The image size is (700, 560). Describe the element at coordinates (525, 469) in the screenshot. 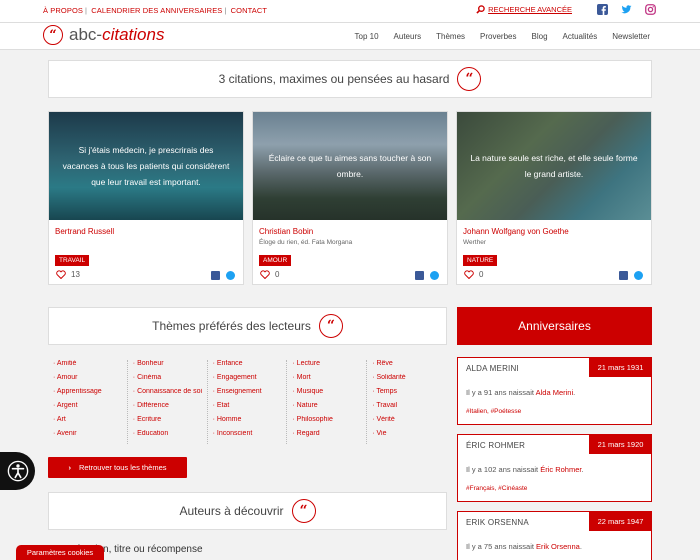

I see `anniversary-text: Il y a 102 ans naissait Éric Rohmer.` at that location.